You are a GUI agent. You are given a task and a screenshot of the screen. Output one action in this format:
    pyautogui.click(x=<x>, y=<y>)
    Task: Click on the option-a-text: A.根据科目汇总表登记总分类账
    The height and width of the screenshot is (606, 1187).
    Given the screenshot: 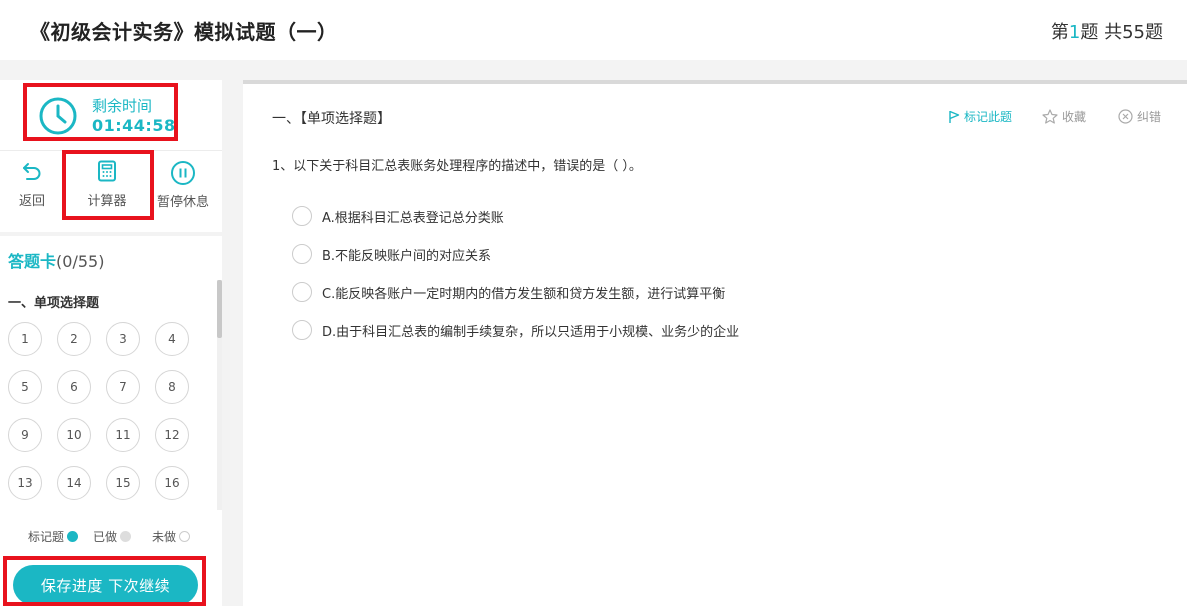 What is the action you would take?
    pyautogui.click(x=413, y=218)
    